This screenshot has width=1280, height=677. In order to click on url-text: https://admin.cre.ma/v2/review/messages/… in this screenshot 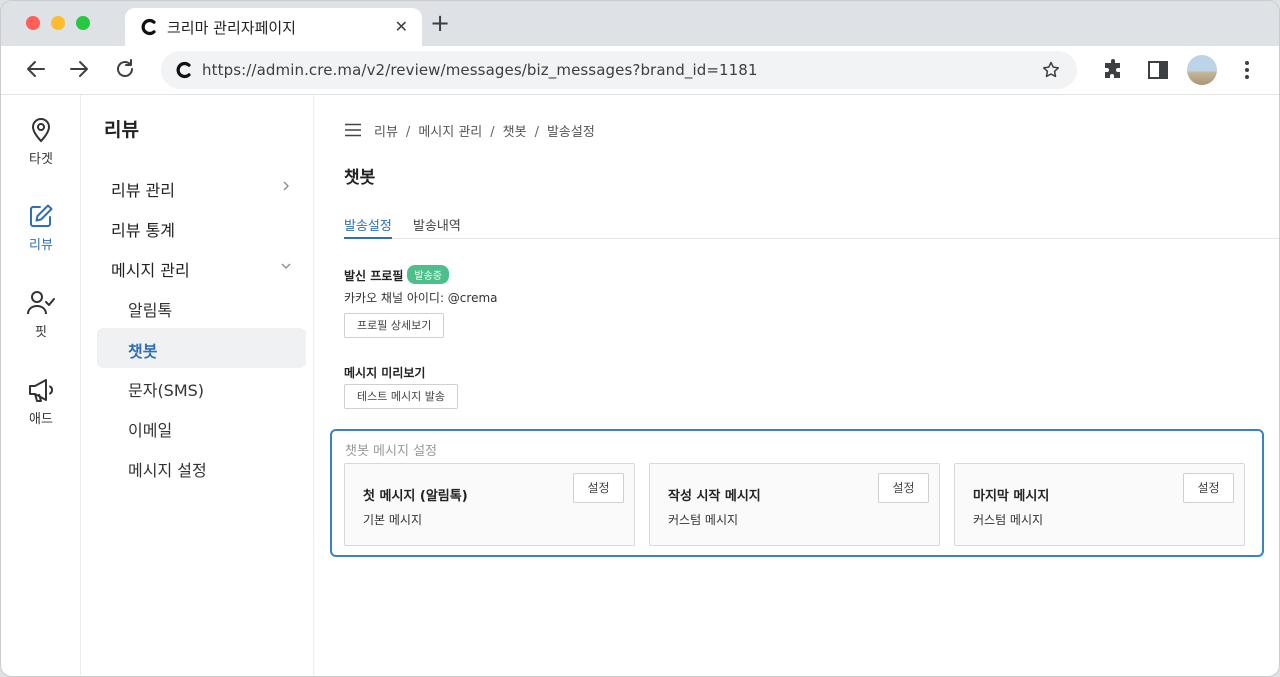, I will do `click(480, 70)`.